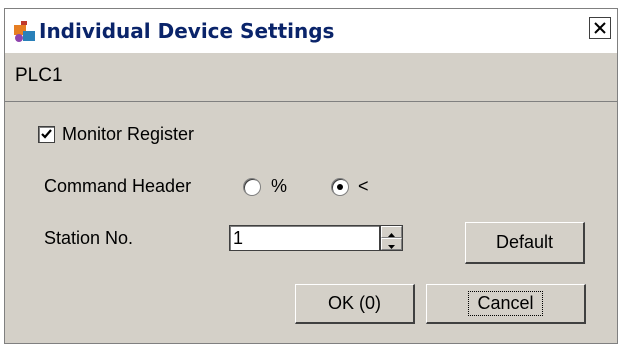  I want to click on command-header-option-percent: %, so click(279, 186).